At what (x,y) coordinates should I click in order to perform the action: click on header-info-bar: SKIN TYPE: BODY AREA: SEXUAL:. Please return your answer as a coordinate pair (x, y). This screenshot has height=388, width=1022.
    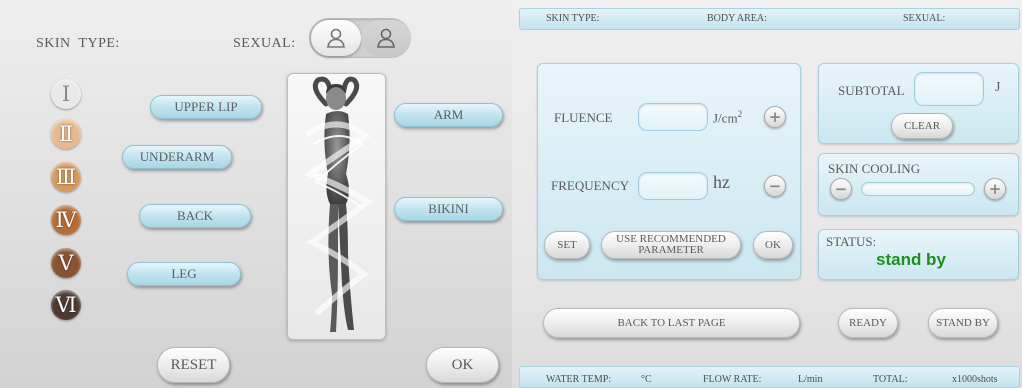
    Looking at the image, I should click on (769, 19).